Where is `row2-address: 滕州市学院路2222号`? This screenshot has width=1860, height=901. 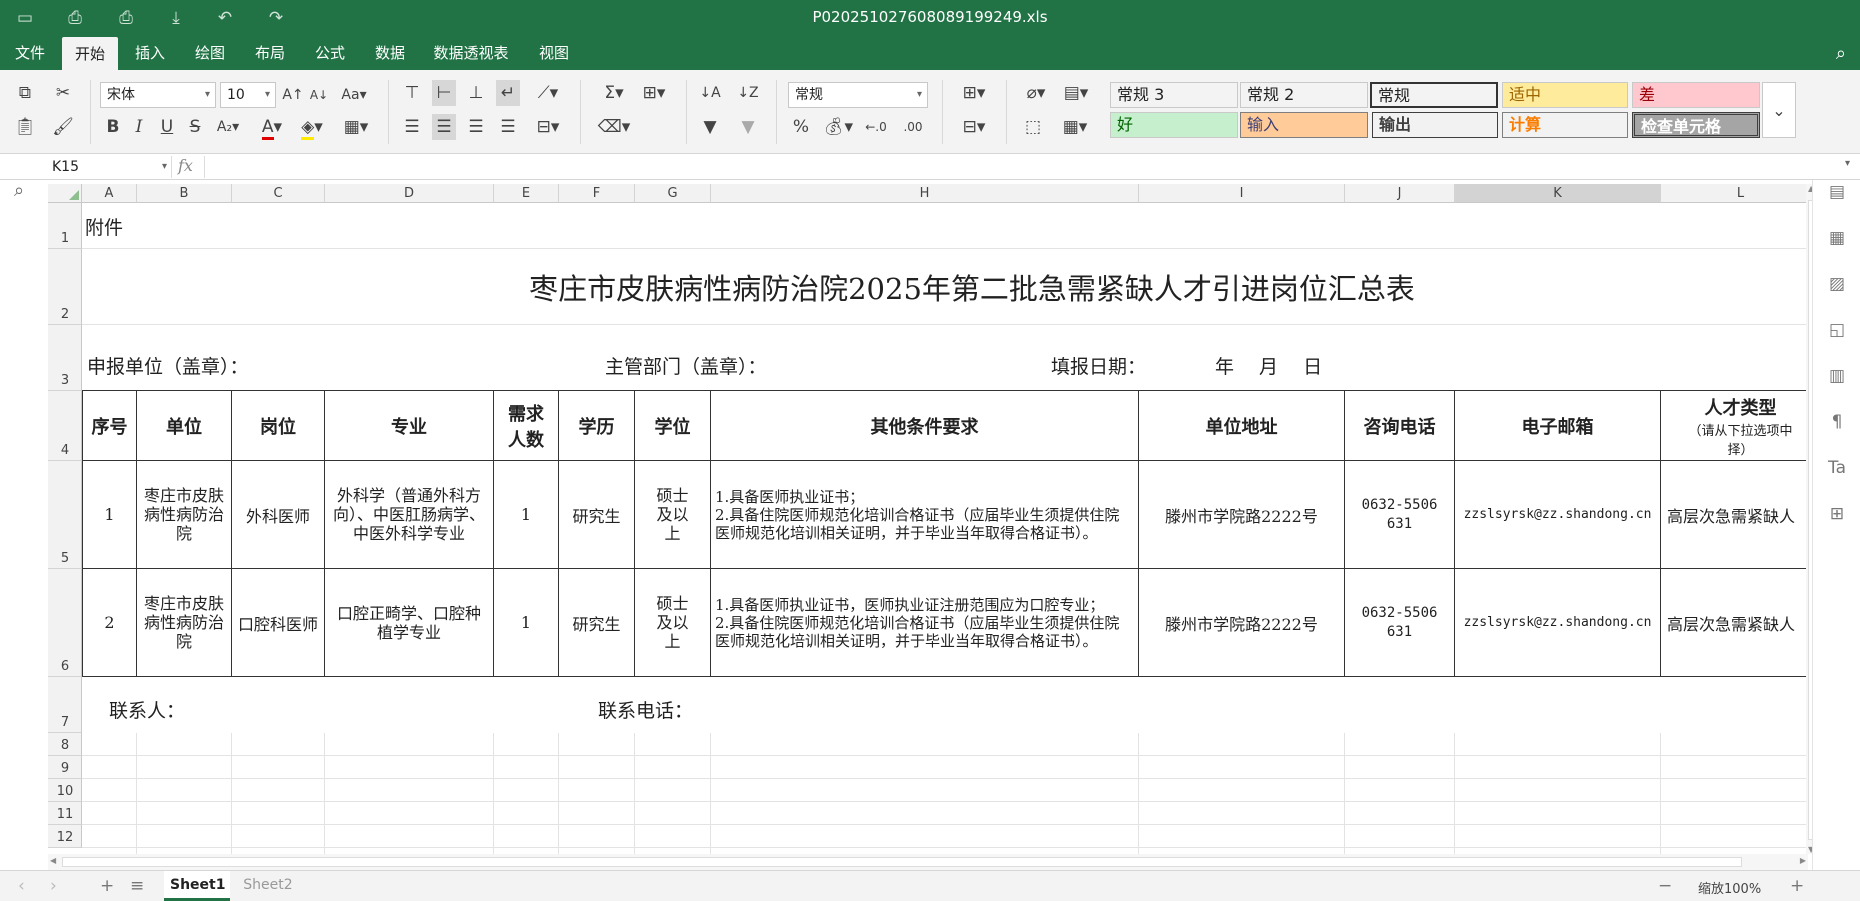
row2-address: 滕州市学院路2222号 is located at coordinates (1242, 623).